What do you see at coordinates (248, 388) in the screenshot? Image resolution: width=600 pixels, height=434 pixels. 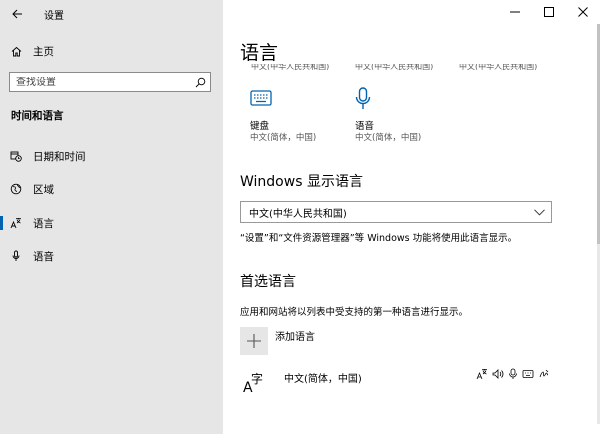 I see `language-glyph-bottom: A` at bounding box center [248, 388].